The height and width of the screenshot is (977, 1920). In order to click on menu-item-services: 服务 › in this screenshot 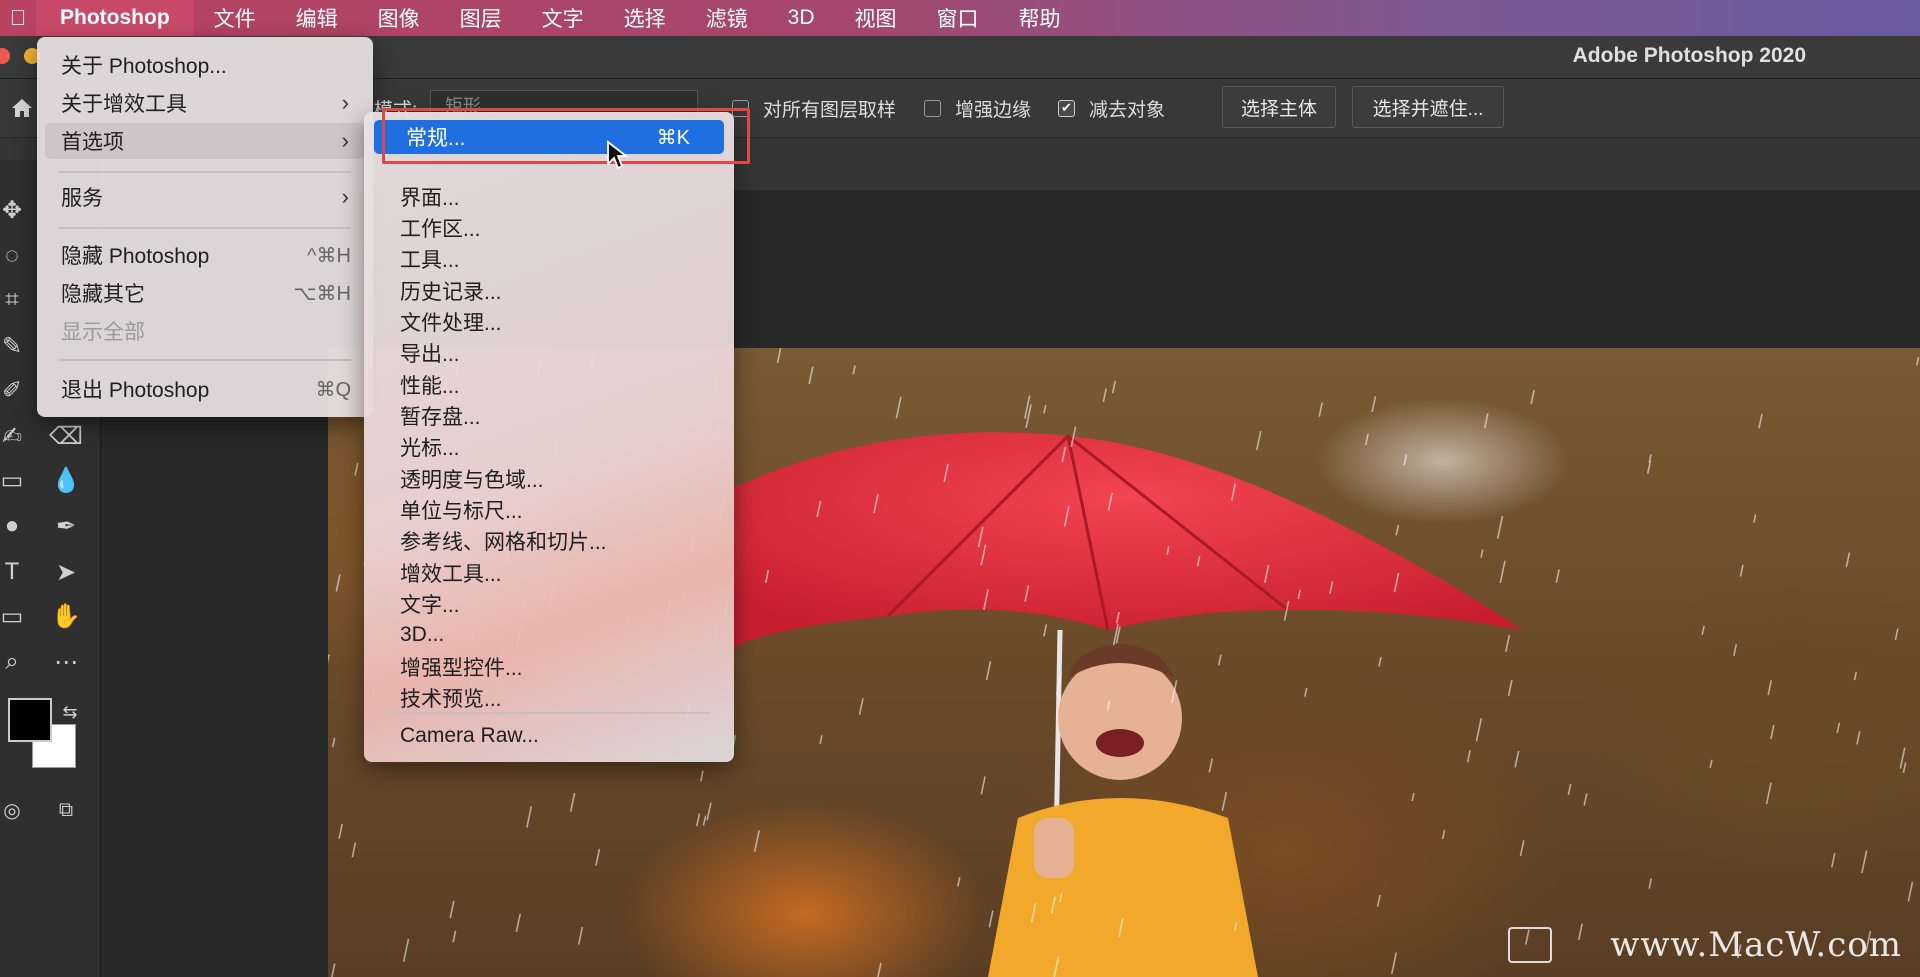, I will do `click(205, 197)`.